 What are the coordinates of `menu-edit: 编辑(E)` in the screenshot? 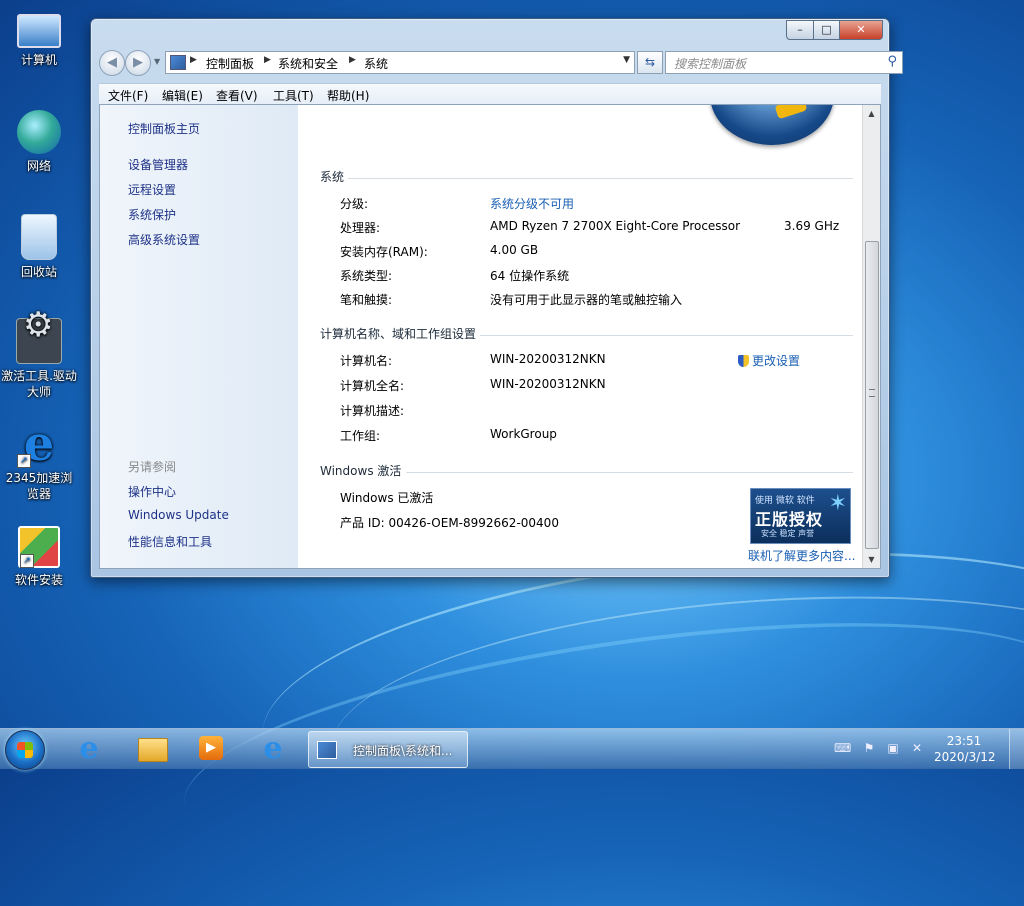 It's located at (182, 95).